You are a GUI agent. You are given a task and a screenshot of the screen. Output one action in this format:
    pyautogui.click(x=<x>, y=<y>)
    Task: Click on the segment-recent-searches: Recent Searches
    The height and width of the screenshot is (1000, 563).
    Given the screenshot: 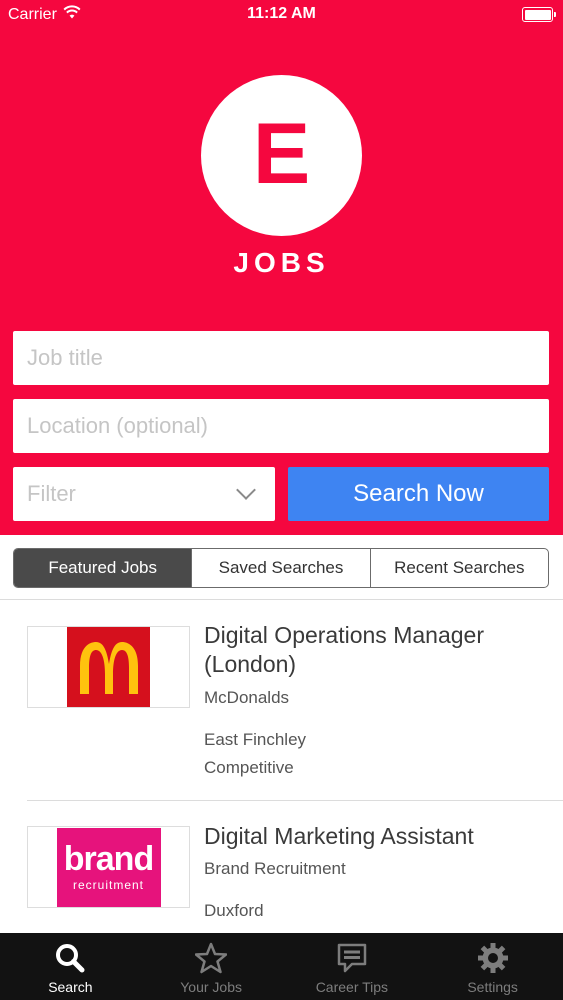 What is the action you would take?
    pyautogui.click(x=458, y=568)
    